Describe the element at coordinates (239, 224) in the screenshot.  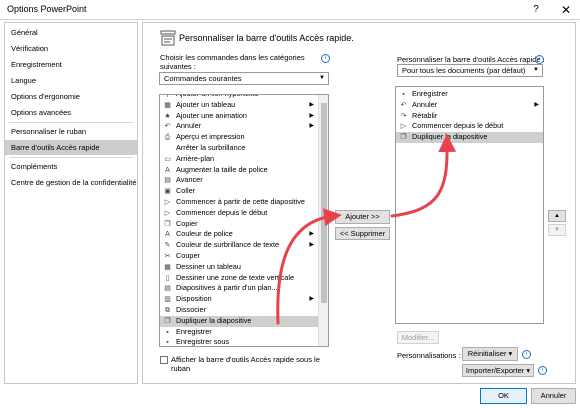
I see `command-list-item: ❐ Copier` at that location.